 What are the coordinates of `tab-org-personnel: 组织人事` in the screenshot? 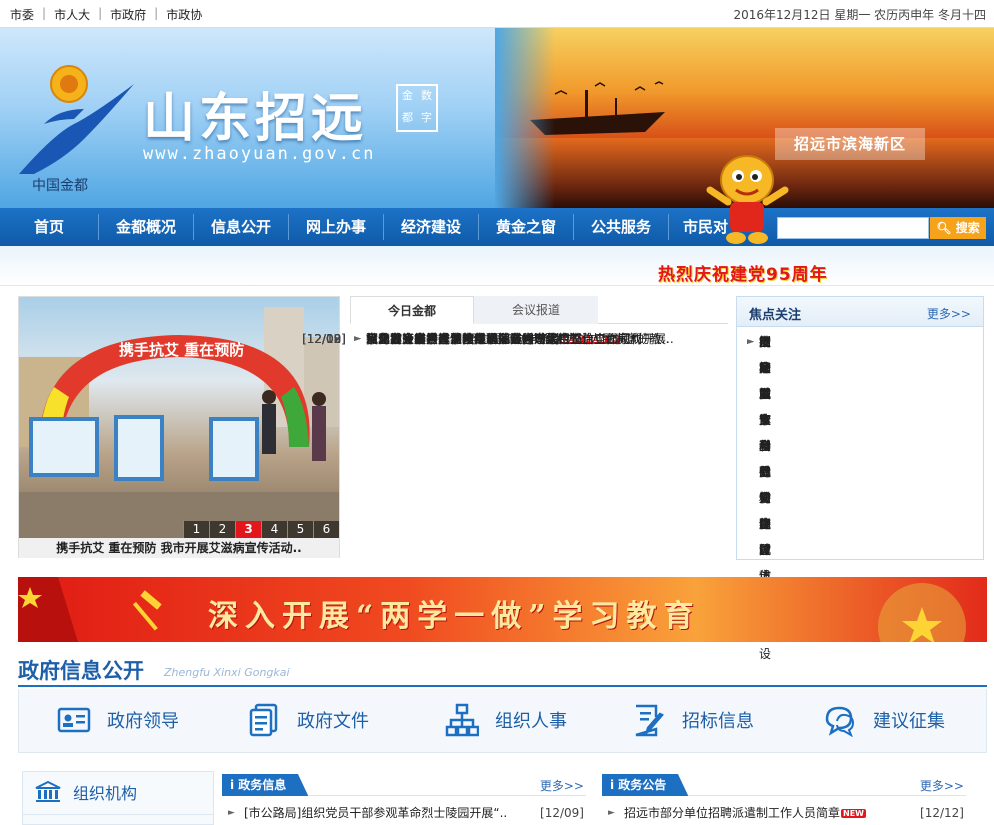 It's located at (506, 720).